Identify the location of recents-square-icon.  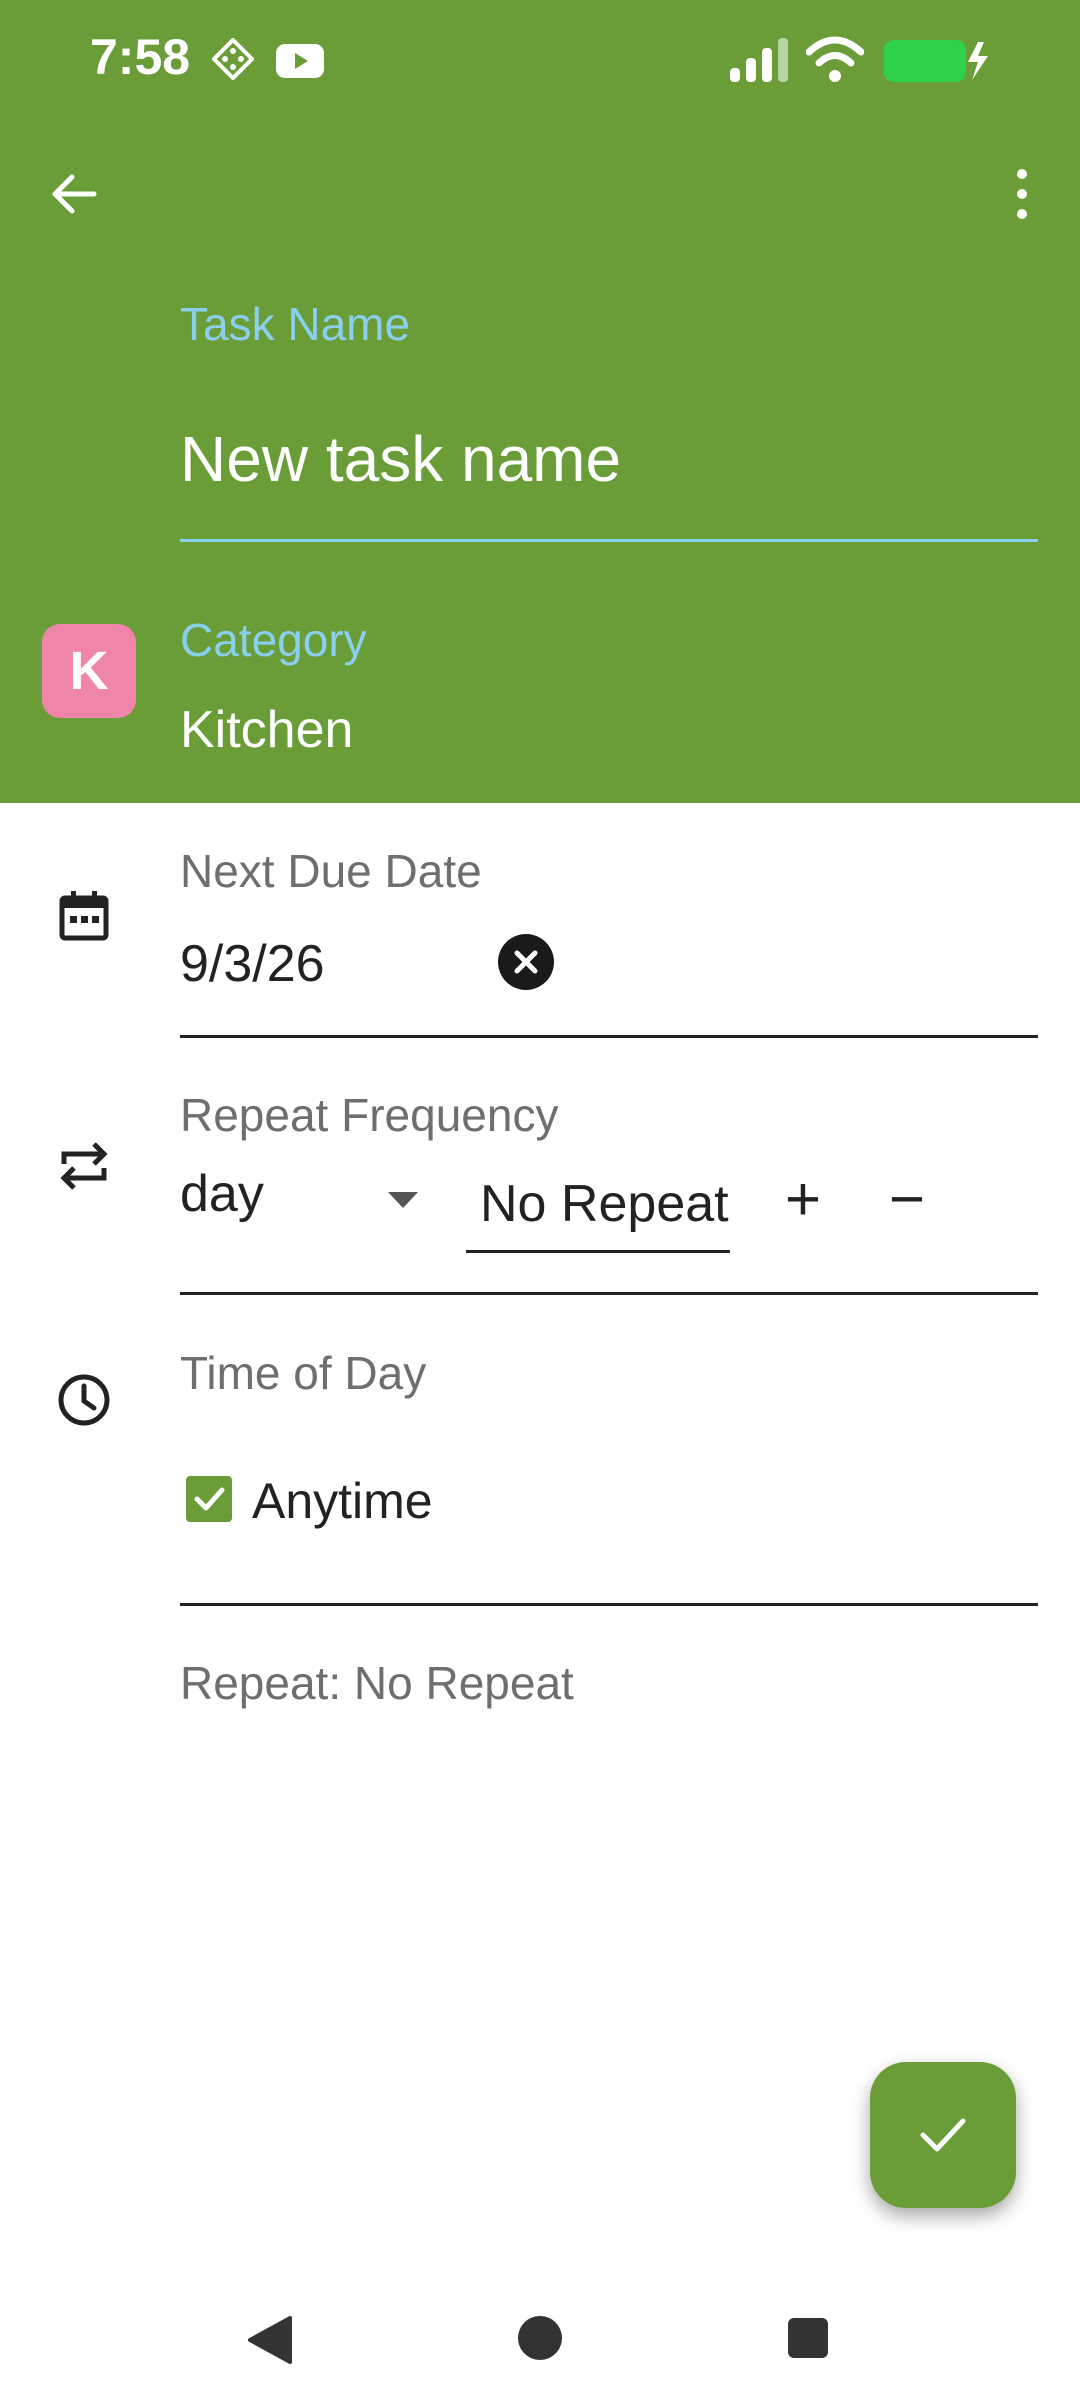
(808, 2338).